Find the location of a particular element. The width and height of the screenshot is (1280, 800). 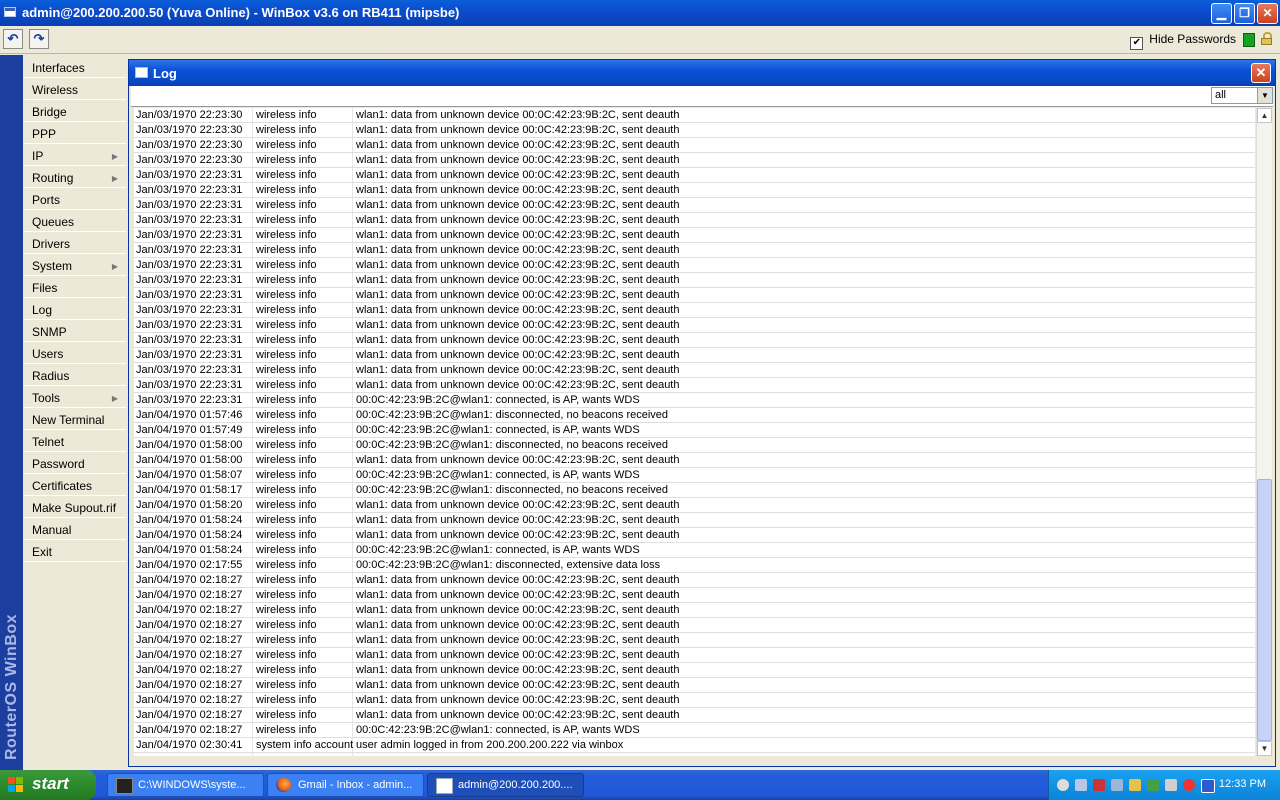

sidebar-item-routing: Routing ▶ is located at coordinates (75, 177).